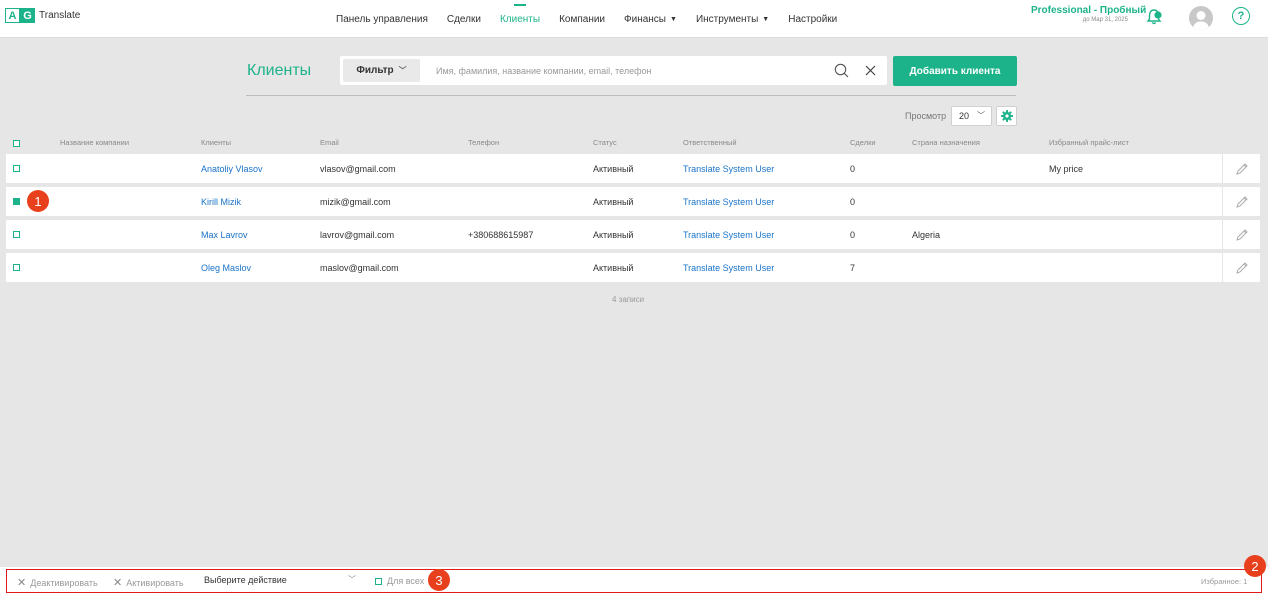 The height and width of the screenshot is (595, 1268). What do you see at coordinates (634, 581) in the screenshot?
I see `highlight-frame` at bounding box center [634, 581].